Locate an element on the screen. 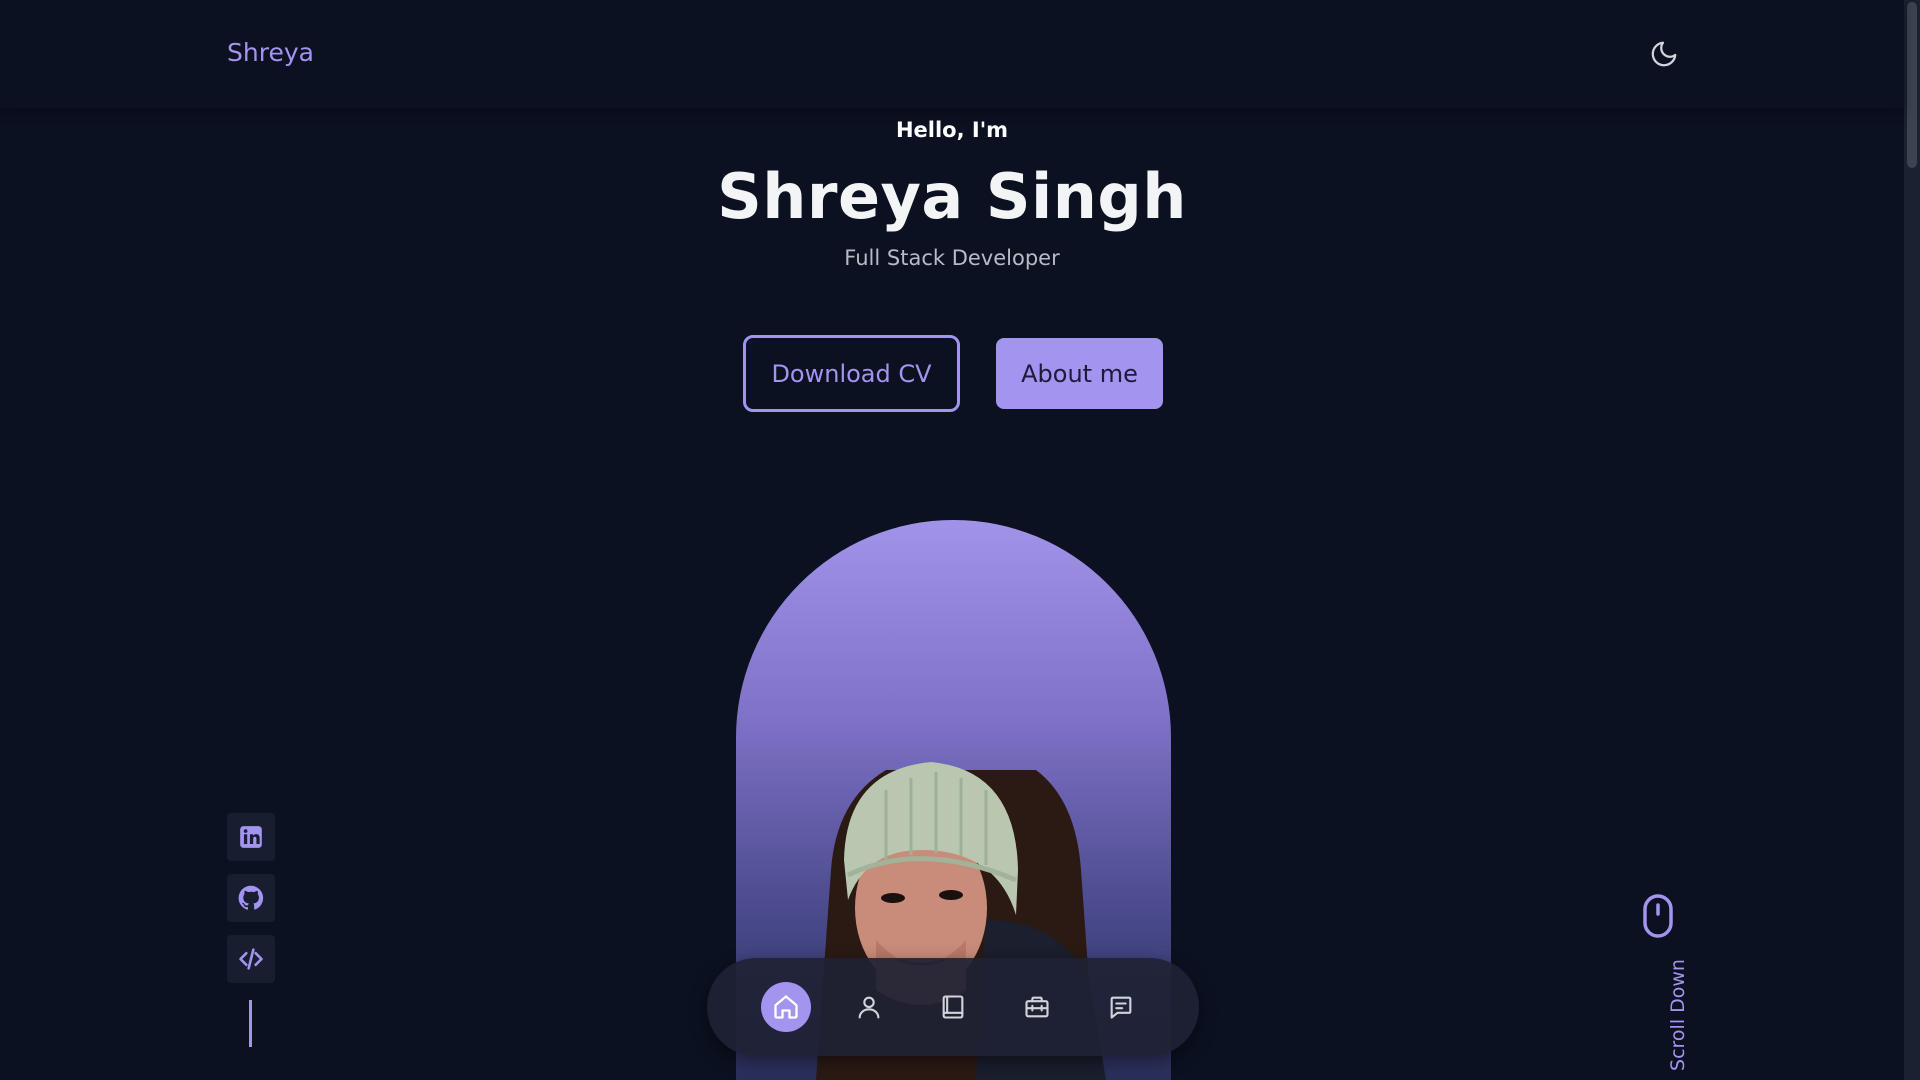  moon-icon is located at coordinates (1664, 54).